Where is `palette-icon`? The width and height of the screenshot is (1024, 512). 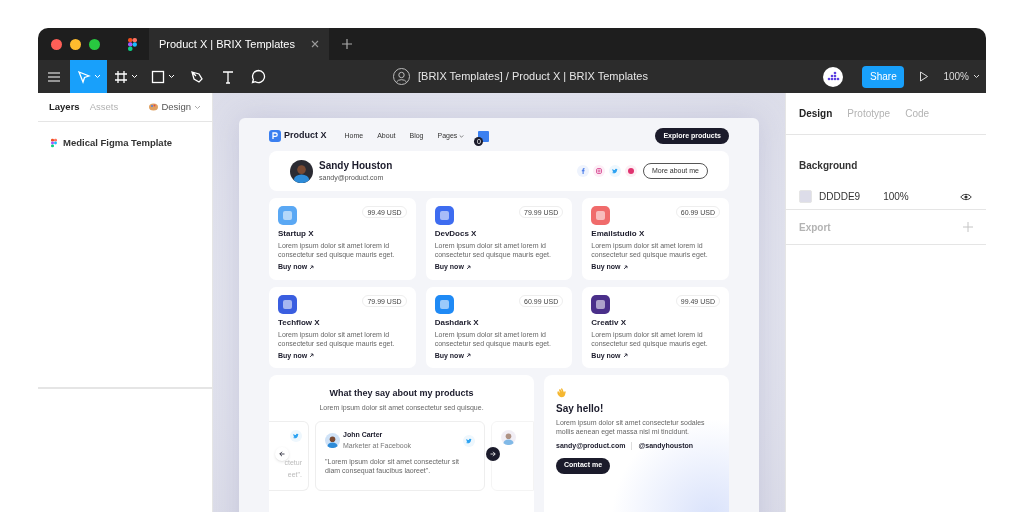 palette-icon is located at coordinates (154, 107).